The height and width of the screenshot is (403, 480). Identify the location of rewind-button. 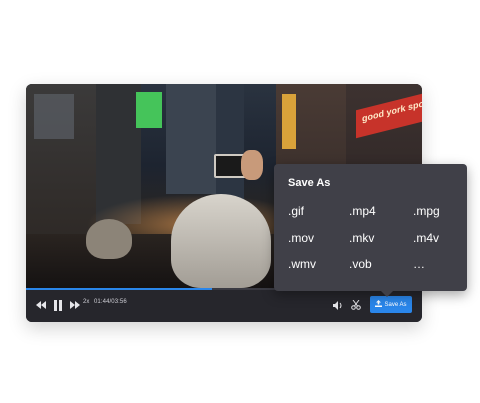
(41, 305).